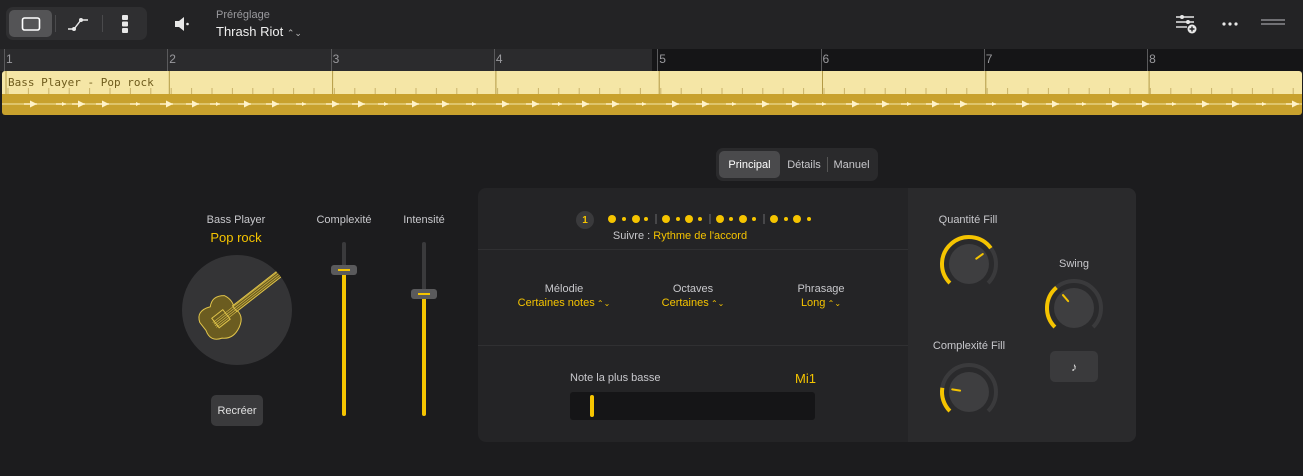  Describe the element at coordinates (236, 220) in the screenshot. I see `player-name: Bass Player` at that location.